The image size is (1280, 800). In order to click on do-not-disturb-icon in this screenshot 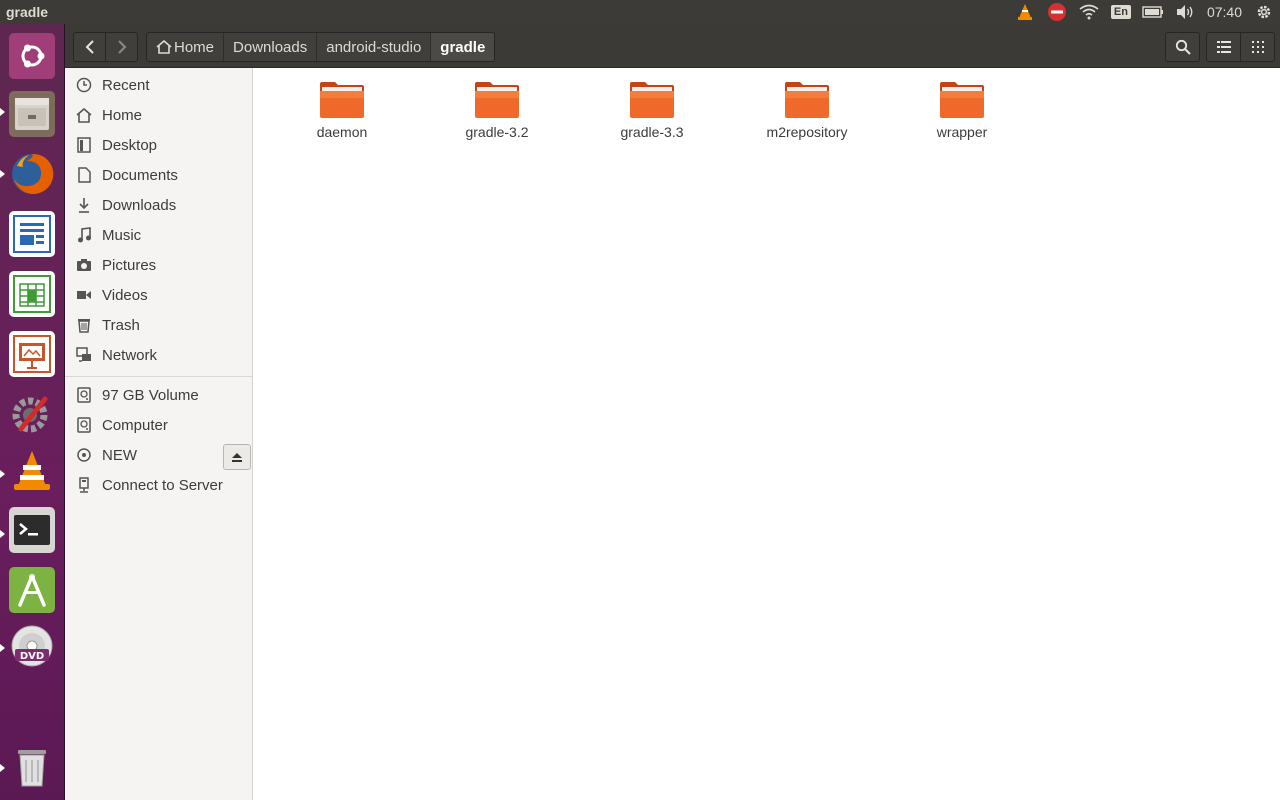, I will do `click(1057, 12)`.